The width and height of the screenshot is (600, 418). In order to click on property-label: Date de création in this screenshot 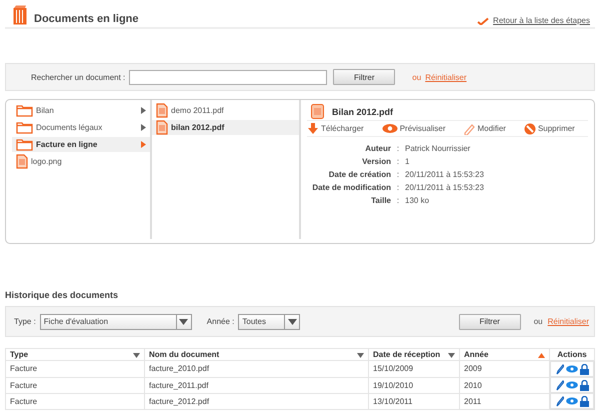, I will do `click(359, 174)`.